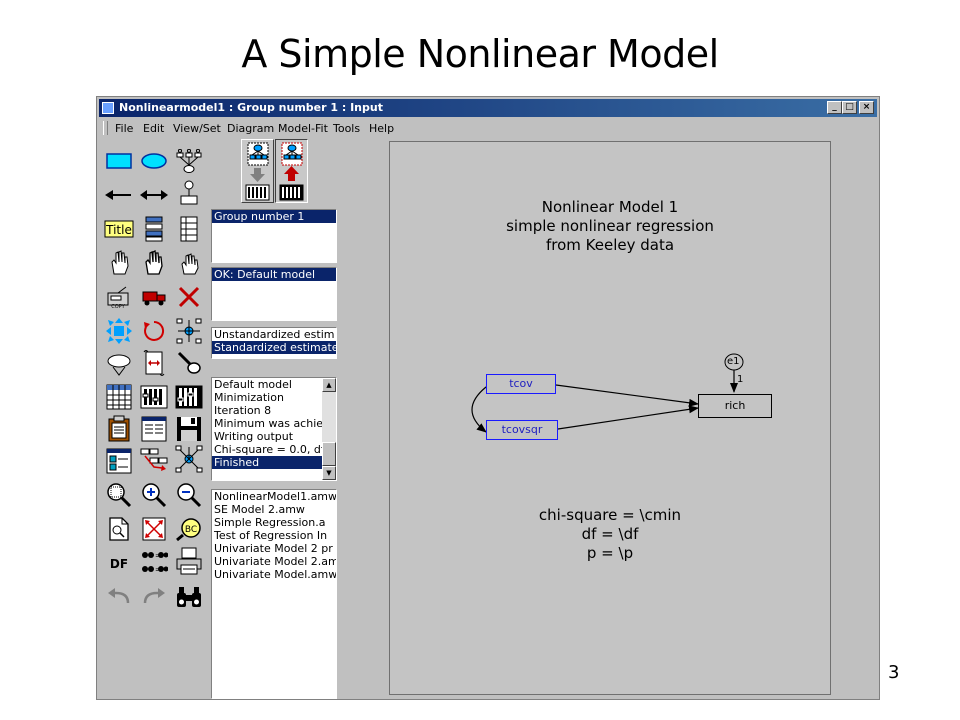 The height and width of the screenshot is (720, 960). I want to click on draw-path-arrow-icon, so click(119, 195).